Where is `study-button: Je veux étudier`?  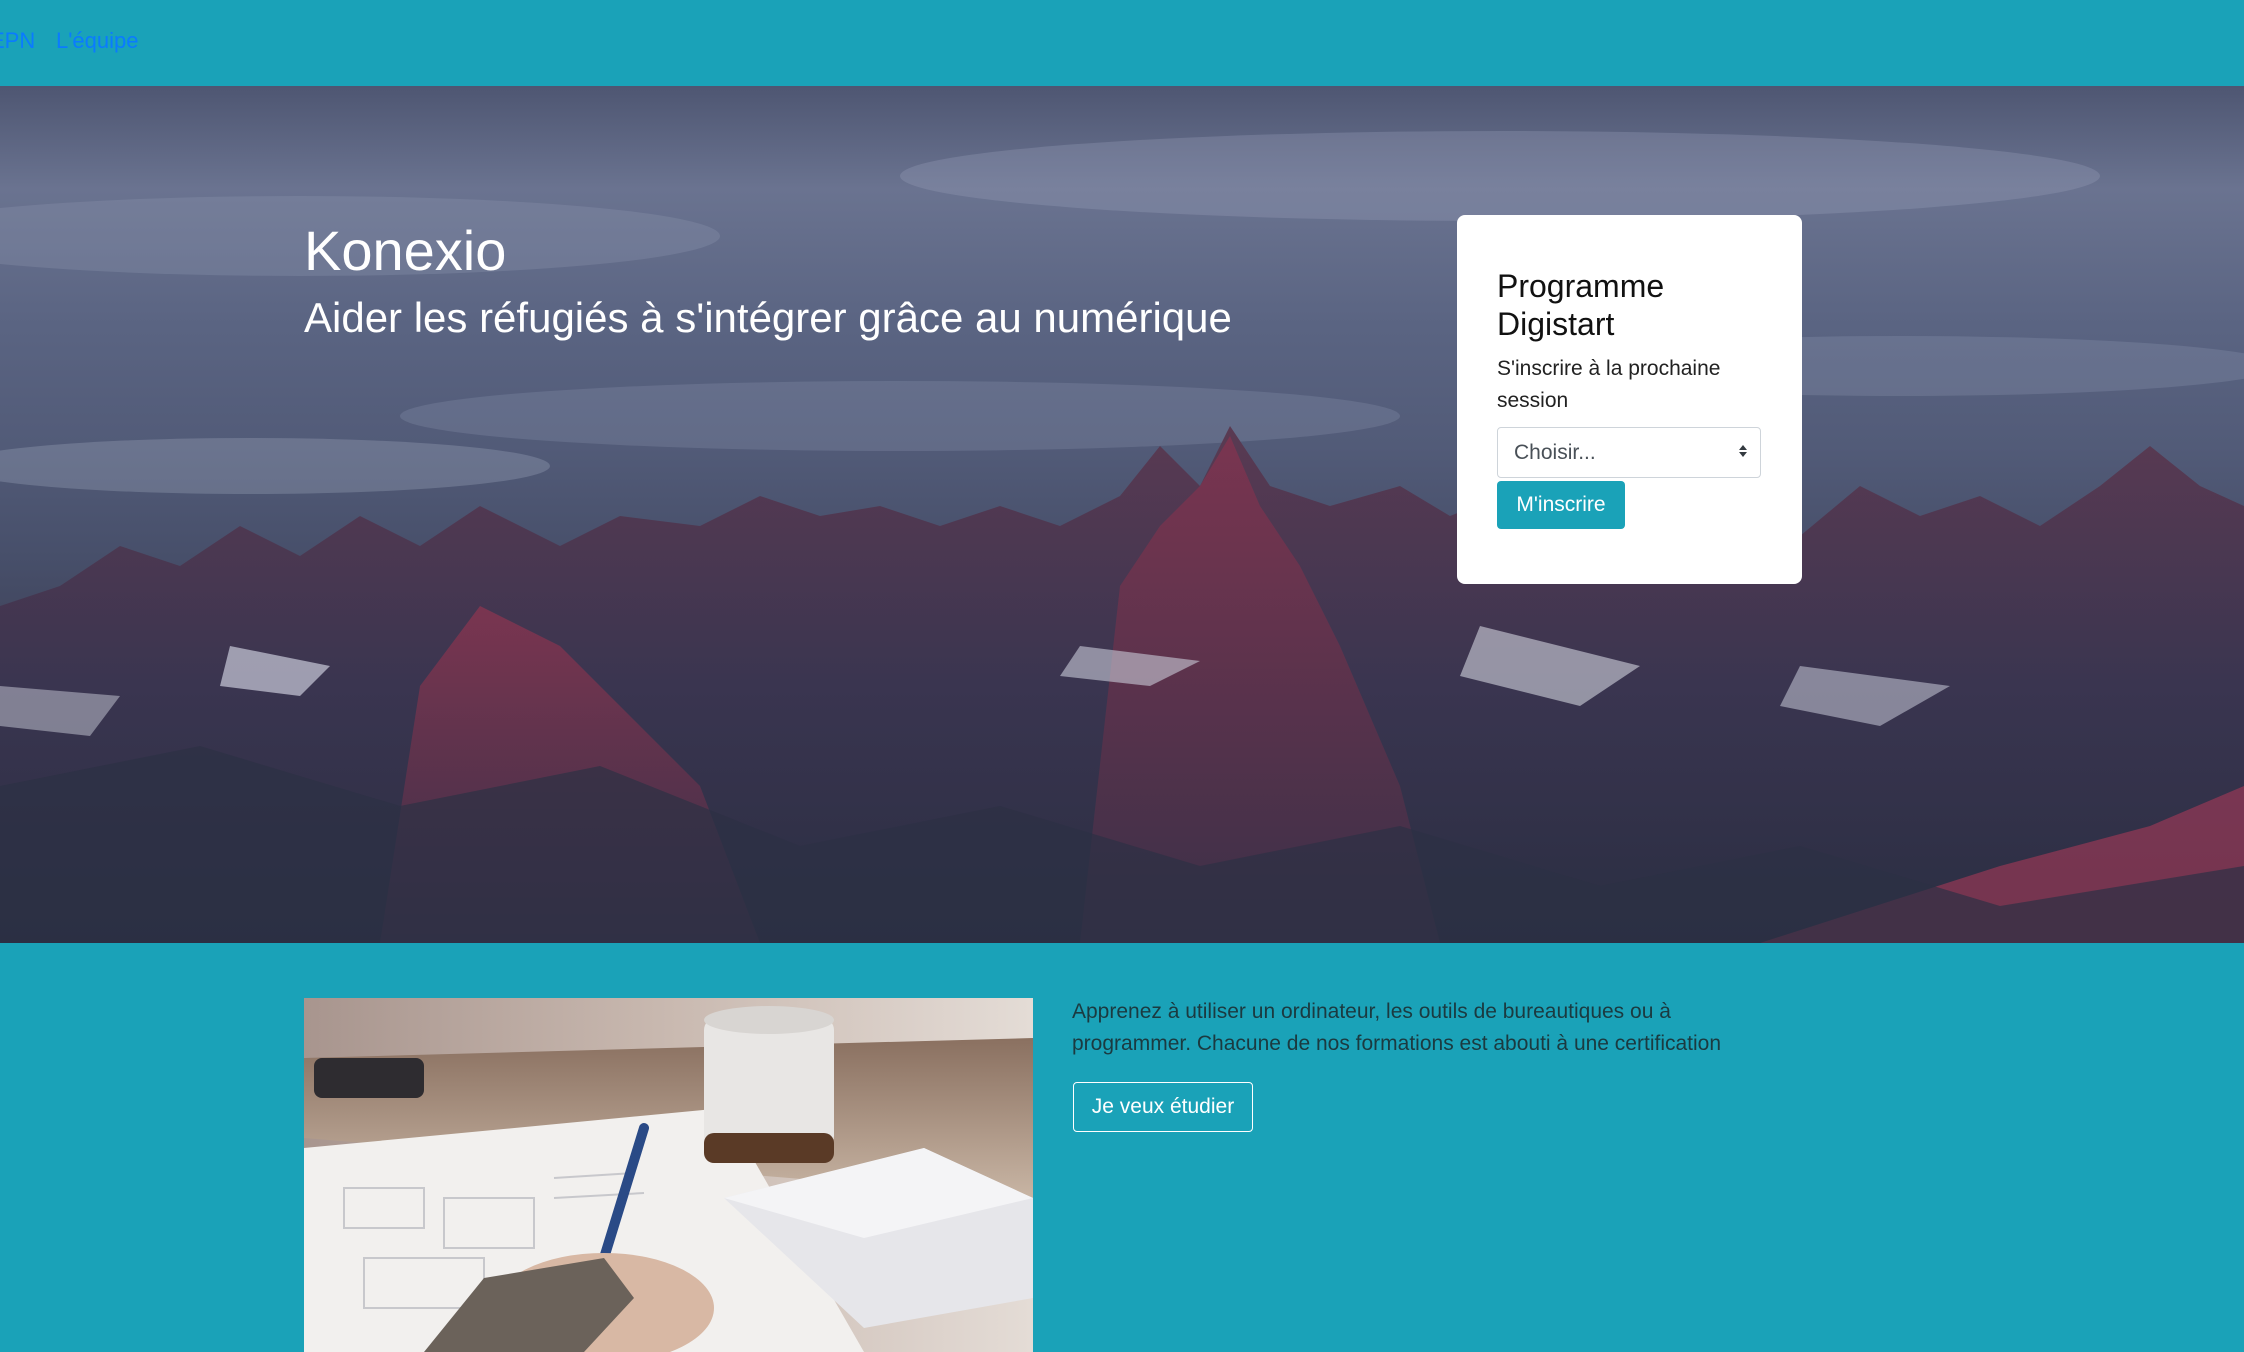 study-button: Je veux étudier is located at coordinates (1163, 1107).